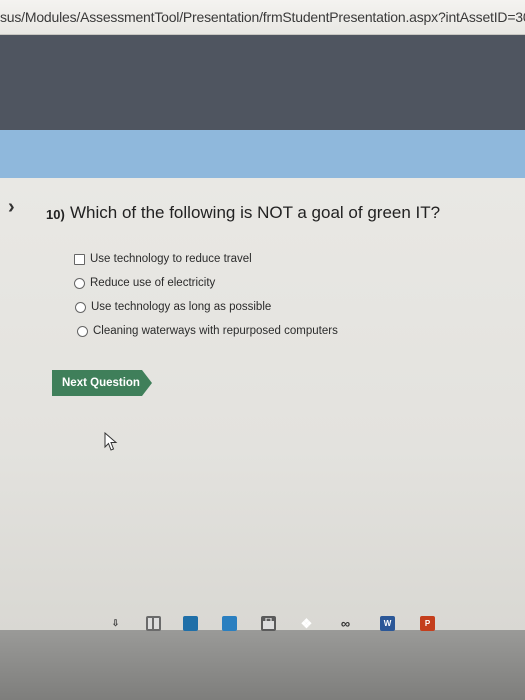 This screenshot has width=525, height=700. I want to click on next-question-label: Next Question, so click(101, 383).